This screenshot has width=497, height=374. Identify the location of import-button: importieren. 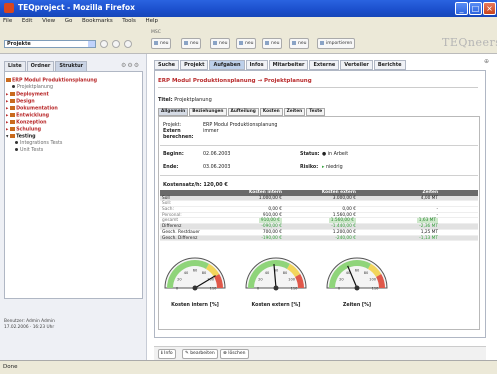
(336, 43).